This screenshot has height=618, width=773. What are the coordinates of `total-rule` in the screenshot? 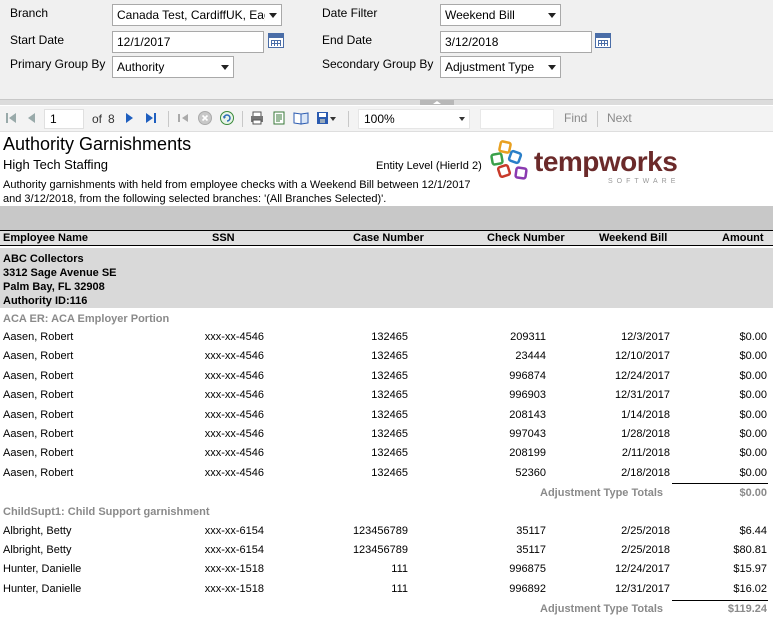 It's located at (720, 483).